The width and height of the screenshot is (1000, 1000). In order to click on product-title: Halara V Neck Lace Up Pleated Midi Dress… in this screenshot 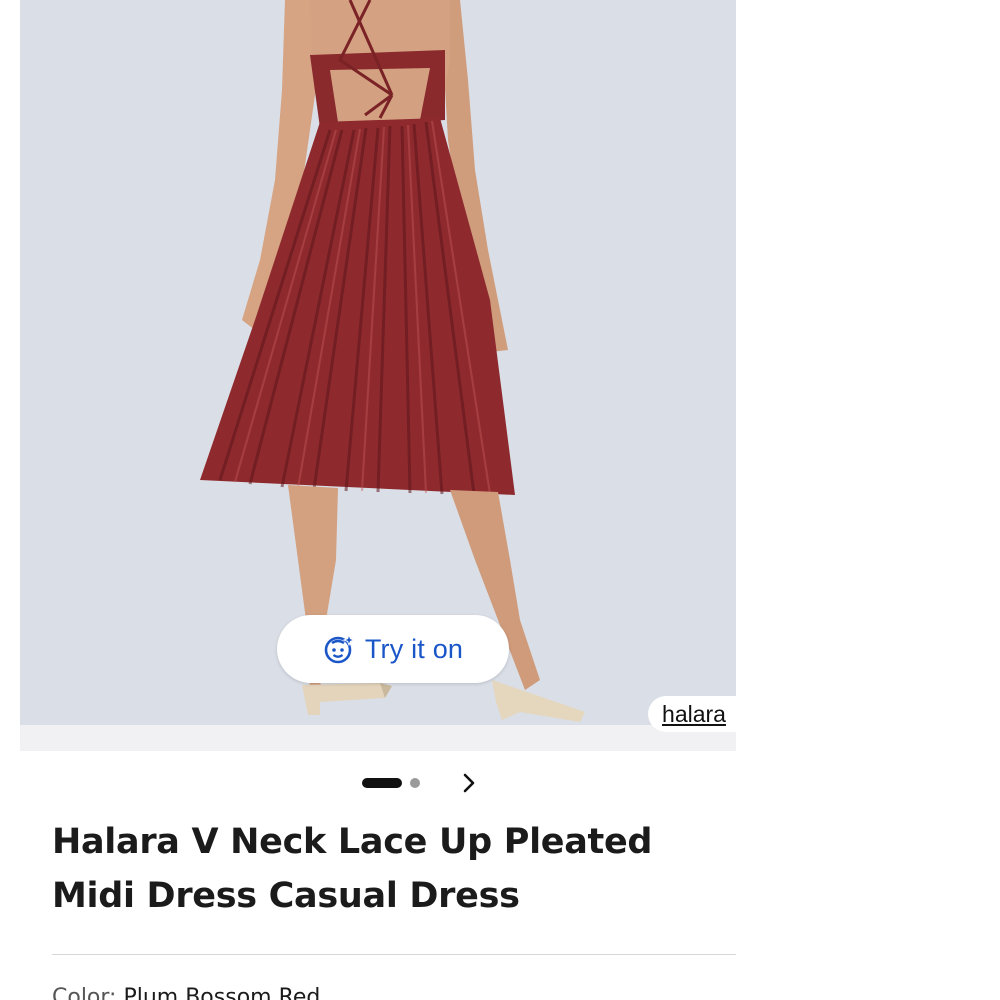, I will do `click(352, 869)`.